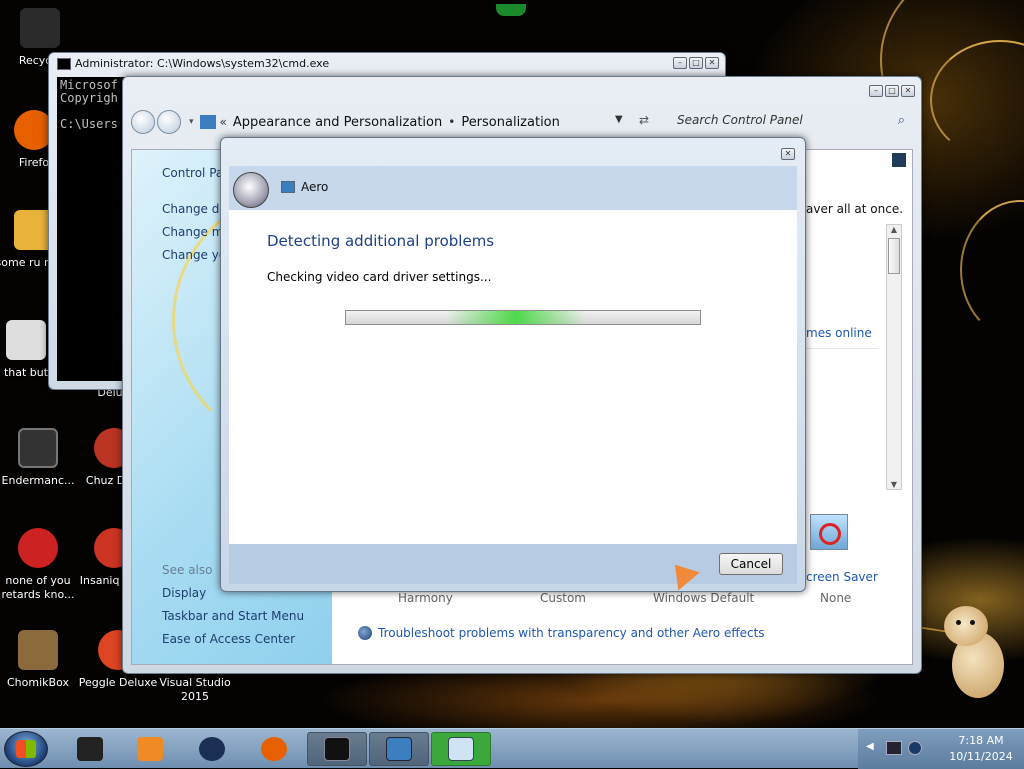 The height and width of the screenshot is (769, 1024). What do you see at coordinates (184, 593) in the screenshot?
I see `see-also-display: Display` at bounding box center [184, 593].